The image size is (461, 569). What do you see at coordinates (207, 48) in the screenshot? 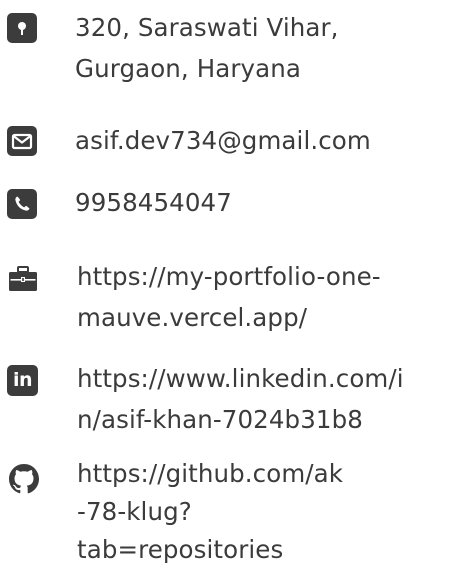
I see `address-text: 320, Saraswati Vihar, Gurgaon, Haryana` at bounding box center [207, 48].